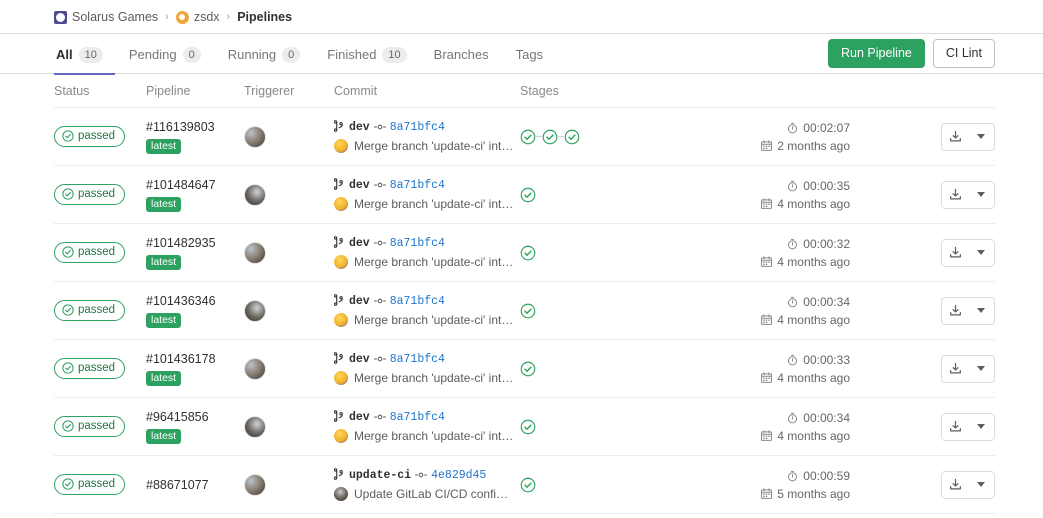 The height and width of the screenshot is (518, 1043). What do you see at coordinates (195, 185) in the screenshot?
I see `pipeline-id: #101484647` at bounding box center [195, 185].